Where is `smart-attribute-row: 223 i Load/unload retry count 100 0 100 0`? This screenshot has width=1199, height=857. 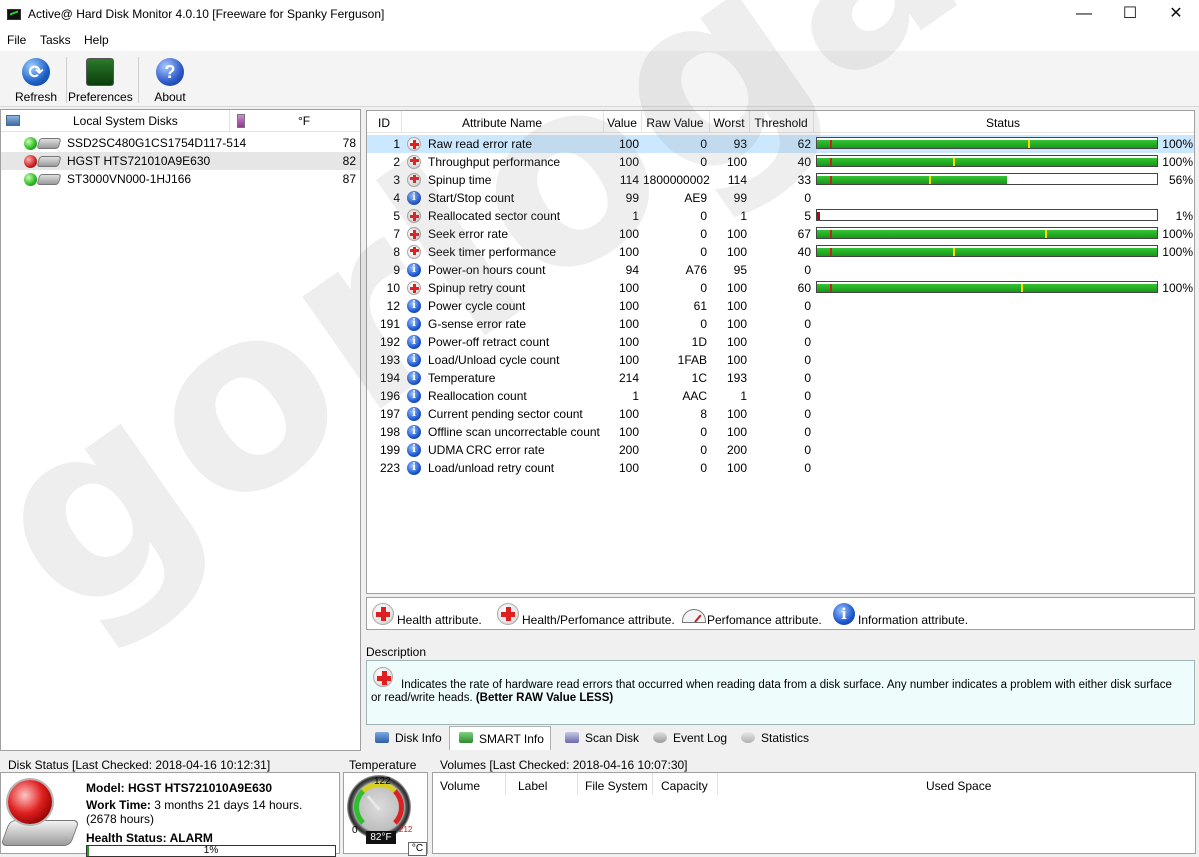 smart-attribute-row: 223 i Load/unload retry count 100 0 100 0 is located at coordinates (780, 468).